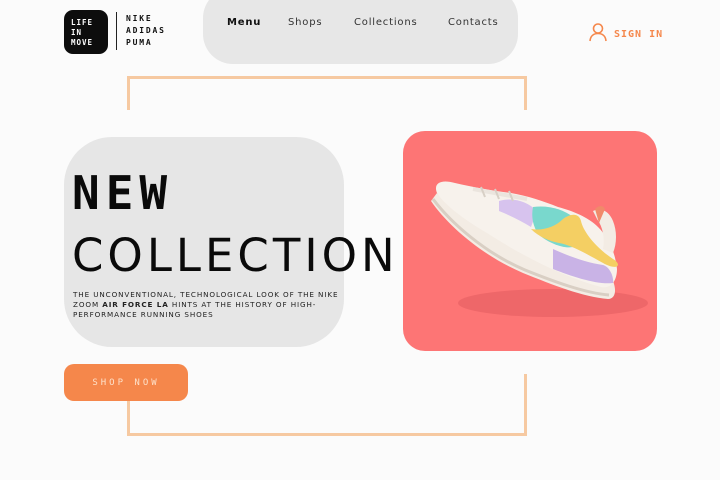  Describe the element at coordinates (135, 304) in the screenshot. I see `hero-description-highlight: AIR FORCE LA` at that location.